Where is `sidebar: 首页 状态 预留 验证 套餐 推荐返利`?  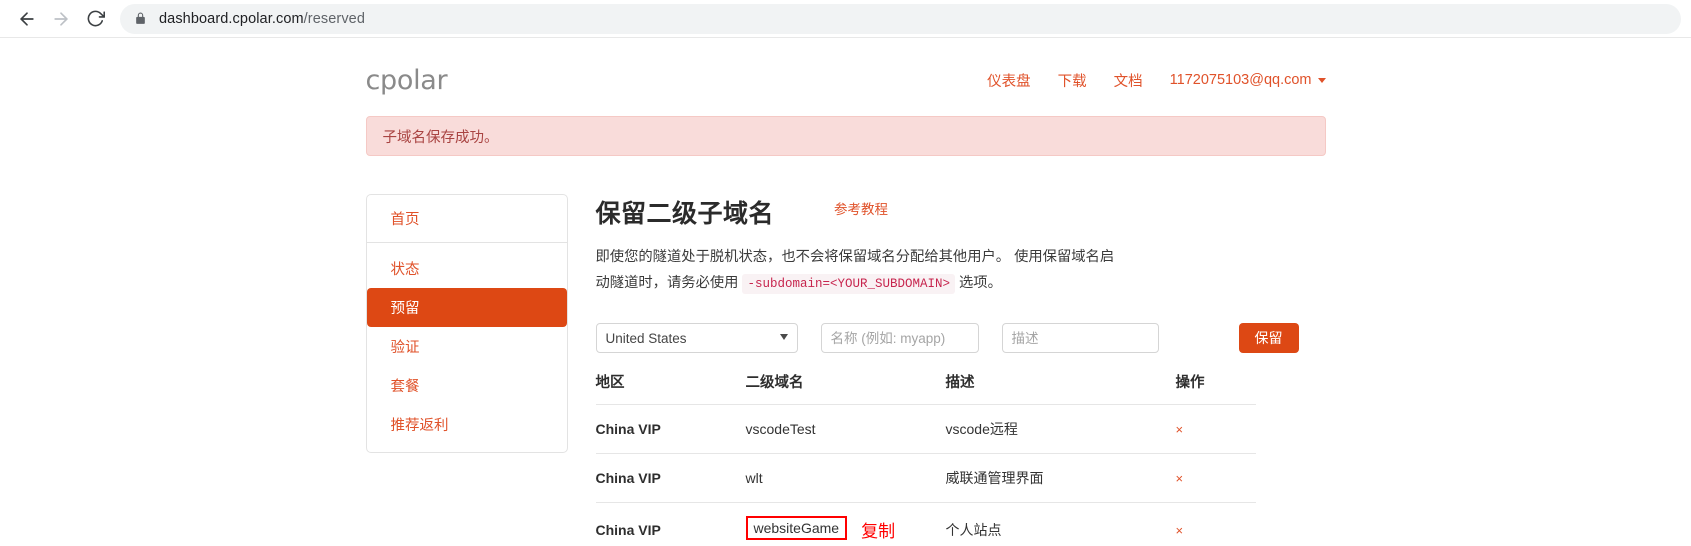 sidebar: 首页 状态 预留 验证 套餐 推荐返利 is located at coordinates (466, 323).